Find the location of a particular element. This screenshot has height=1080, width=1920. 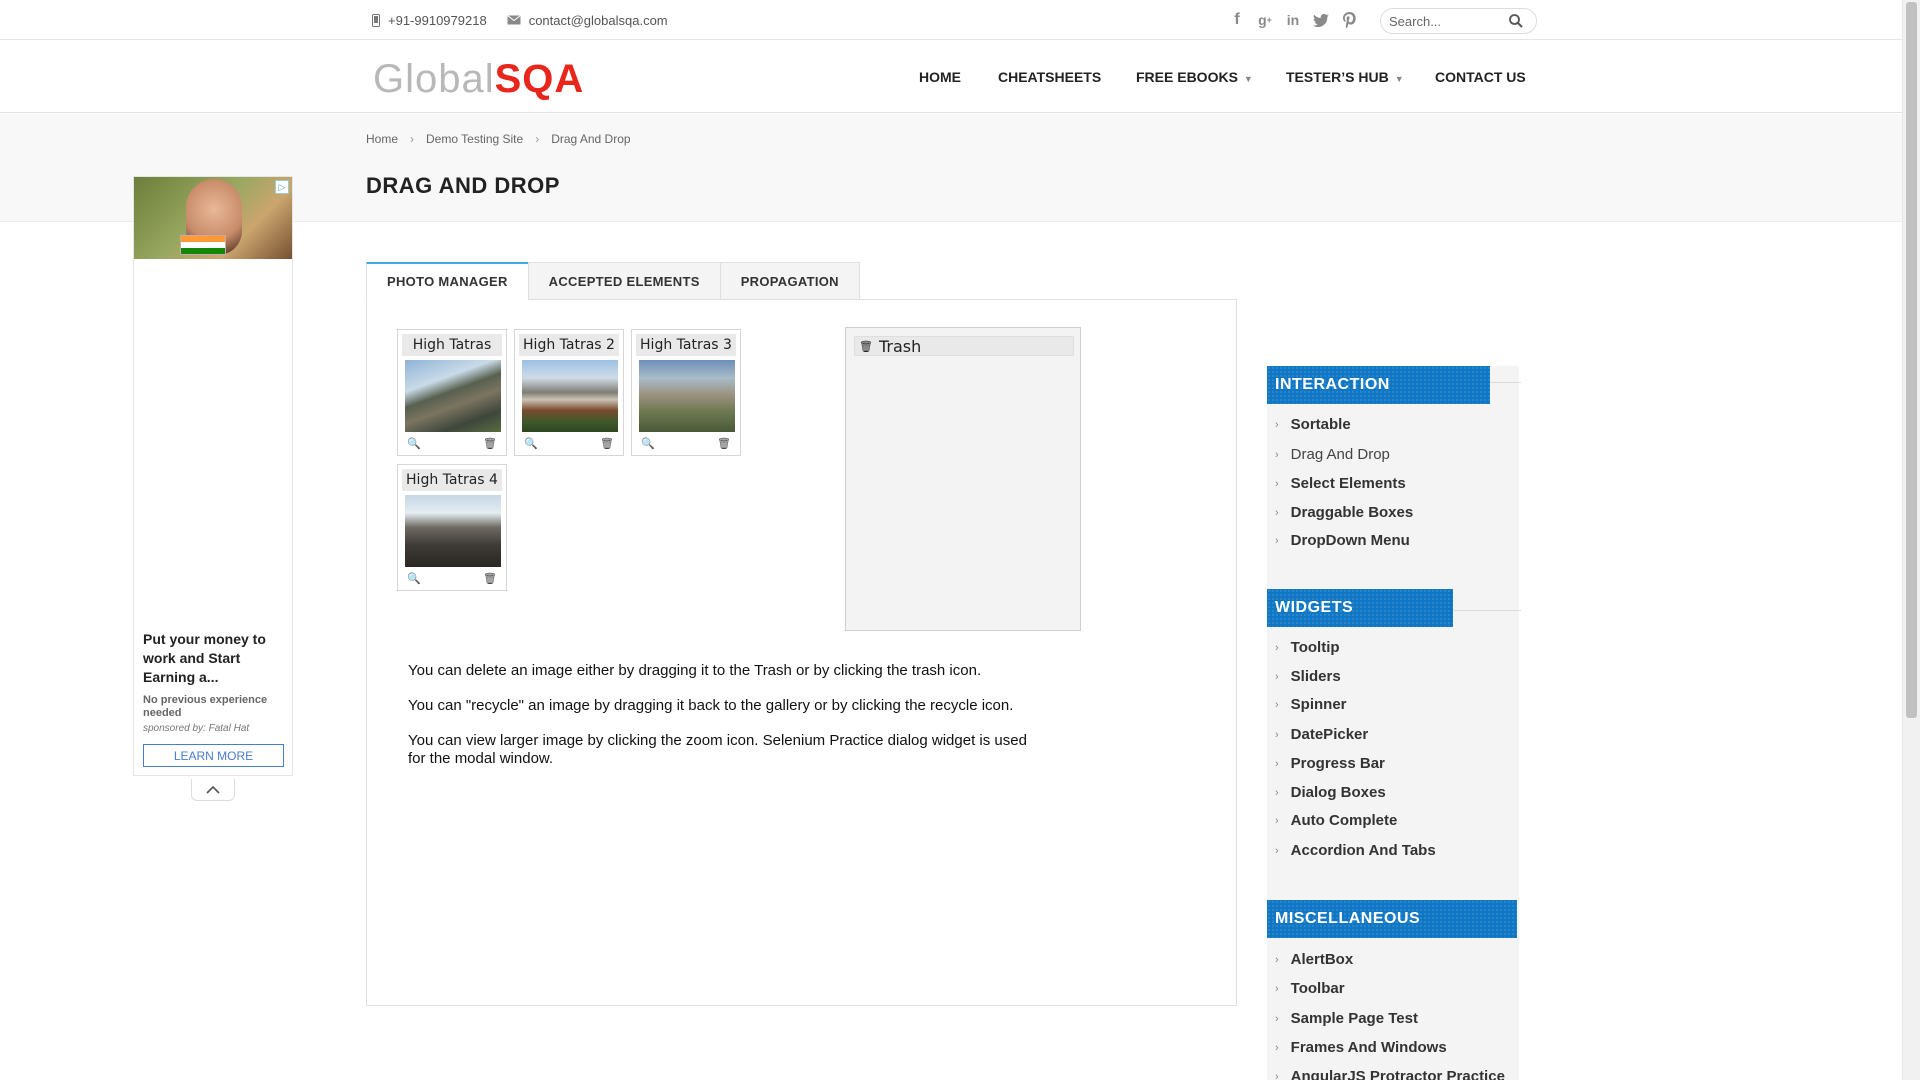

breadcrumb-current: Drag And Drop is located at coordinates (591, 139).